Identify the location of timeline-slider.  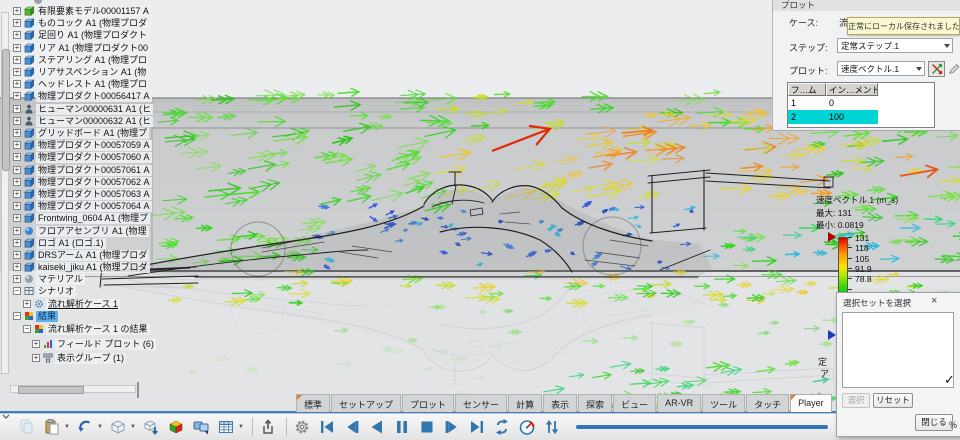
(702, 427).